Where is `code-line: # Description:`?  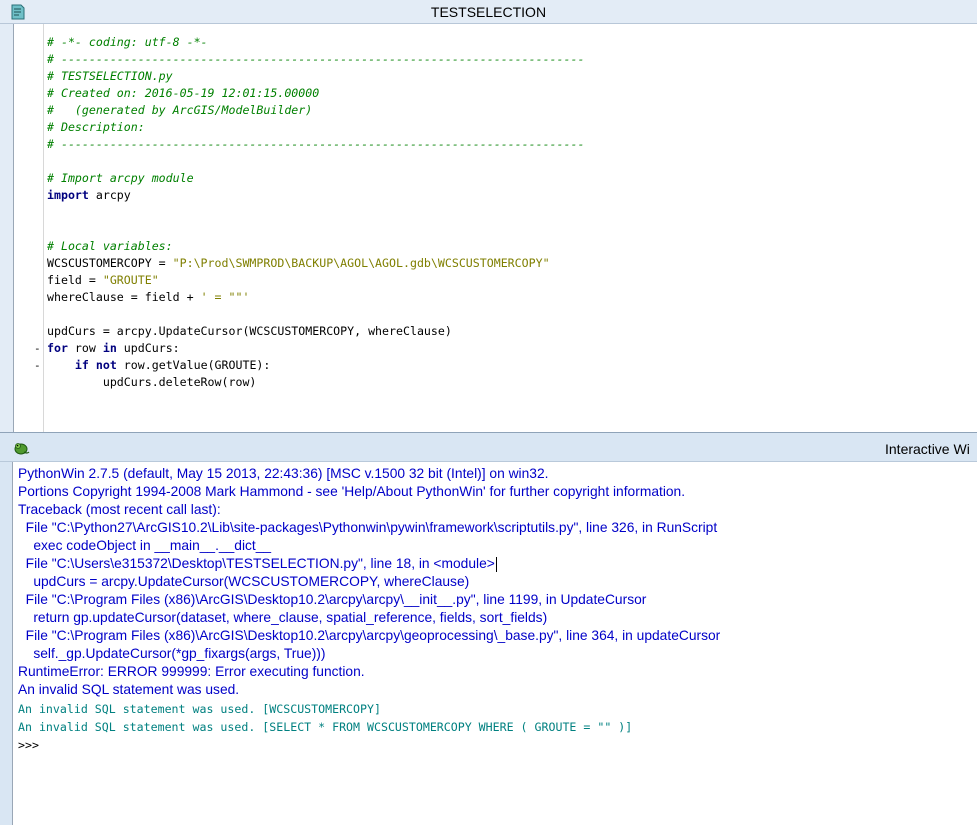
code-line: # Description: is located at coordinates (96, 127).